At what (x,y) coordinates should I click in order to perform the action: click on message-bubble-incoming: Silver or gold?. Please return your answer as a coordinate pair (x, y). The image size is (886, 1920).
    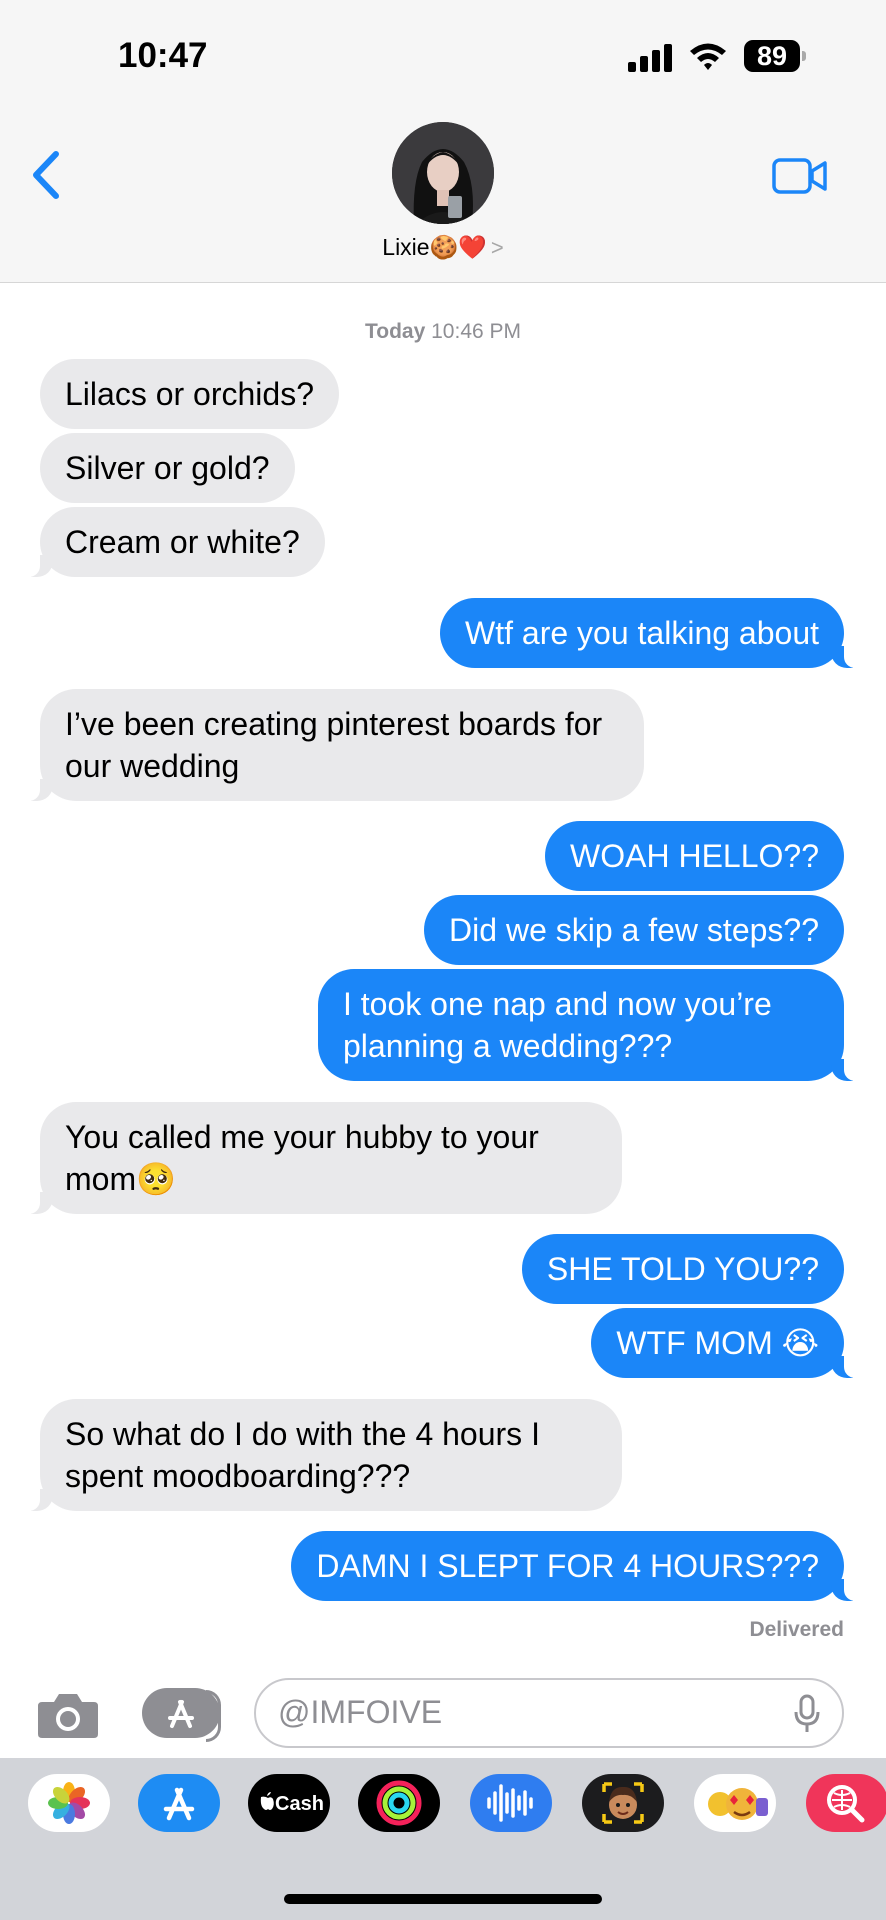
    Looking at the image, I should click on (167, 468).